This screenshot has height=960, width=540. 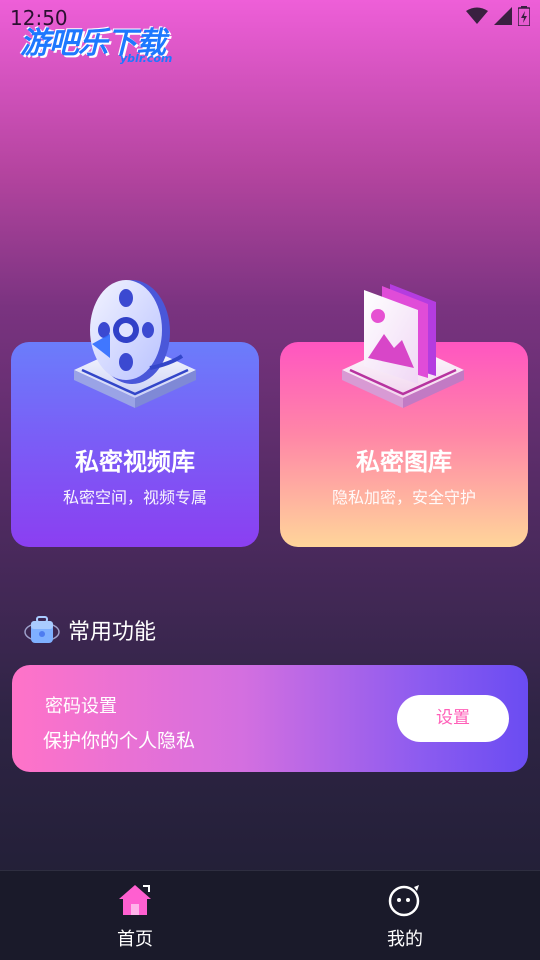 I want to click on section-header: 常用功能, so click(x=89, y=630).